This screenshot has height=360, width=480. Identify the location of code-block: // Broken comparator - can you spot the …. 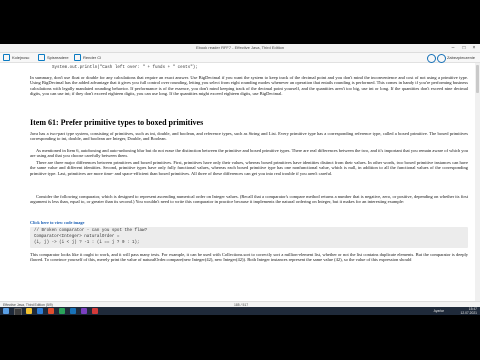
(249, 237).